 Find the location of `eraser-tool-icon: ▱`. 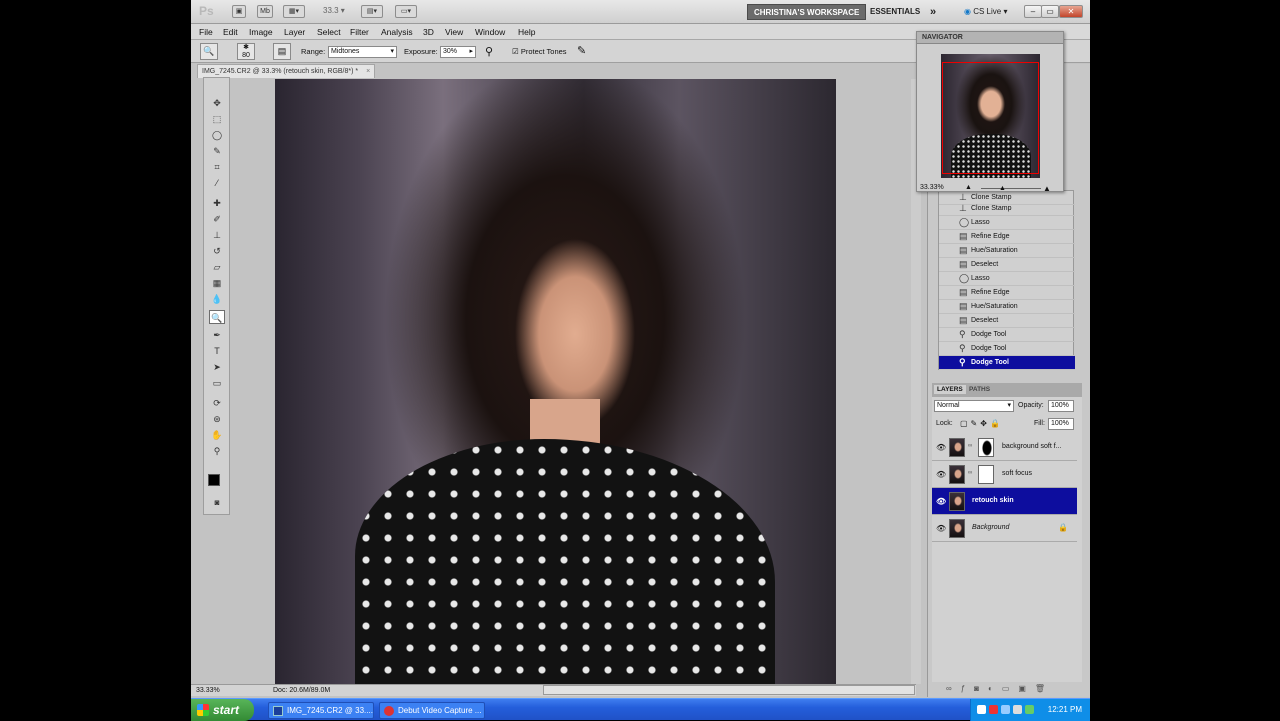

eraser-tool-icon: ▱ is located at coordinates (217, 267).